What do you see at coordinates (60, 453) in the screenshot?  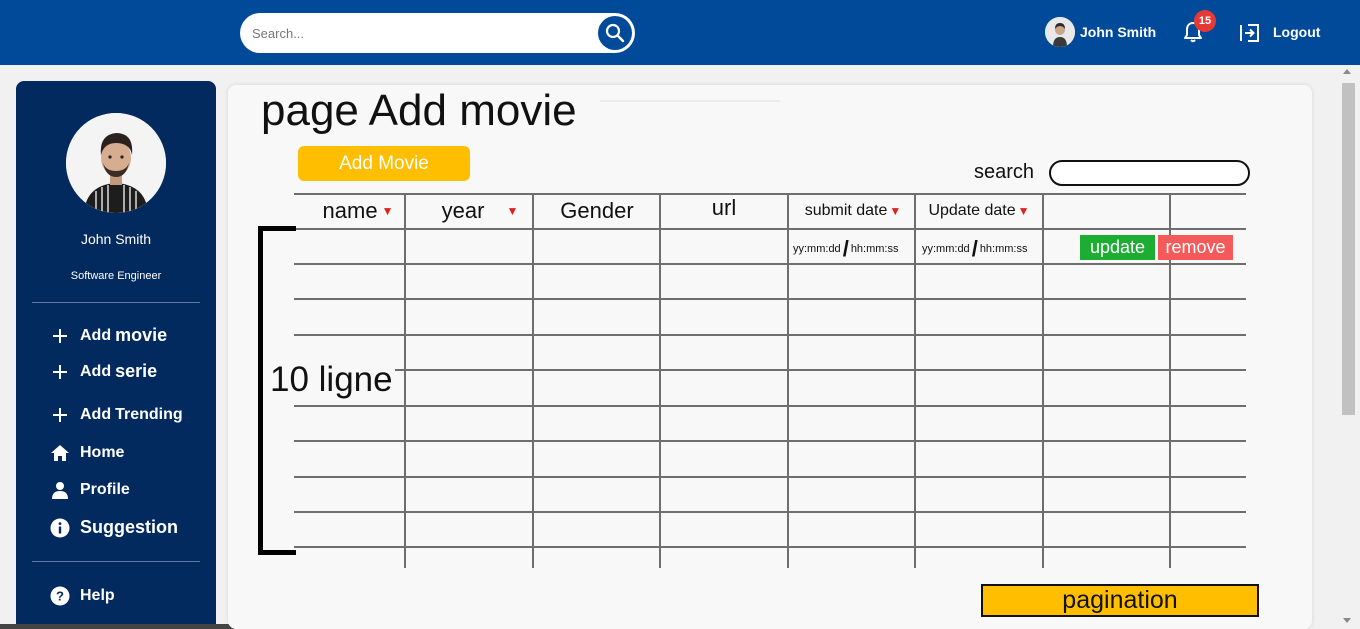 I see `home-icon` at bounding box center [60, 453].